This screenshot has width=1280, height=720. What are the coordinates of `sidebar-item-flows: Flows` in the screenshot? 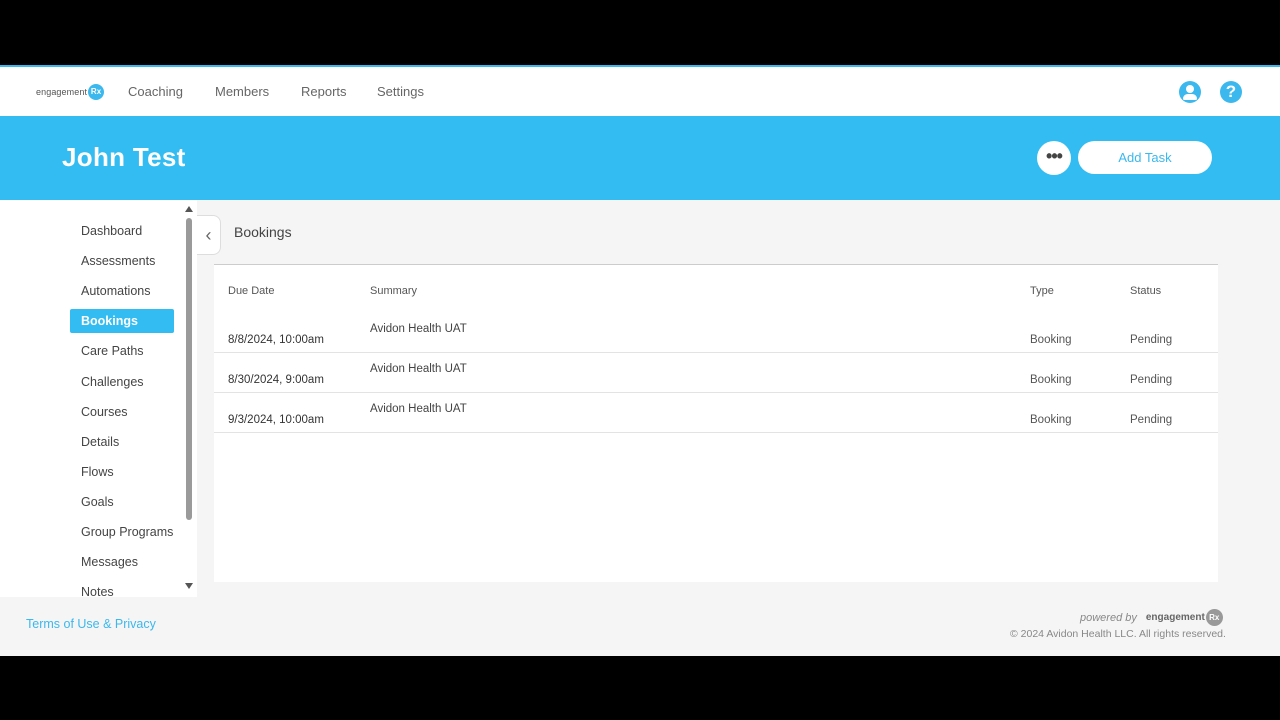 It's located at (122, 472).